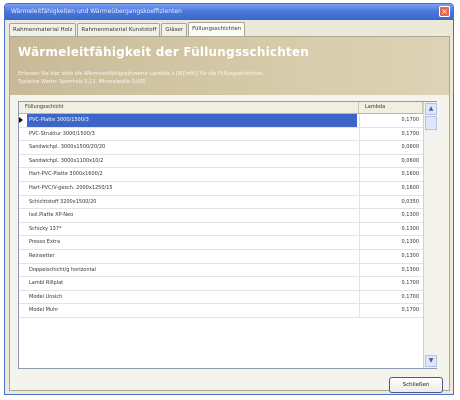  Describe the element at coordinates (189, 107) in the screenshot. I see `column-header-fuellungsschicht: Füllungsschicht` at that location.